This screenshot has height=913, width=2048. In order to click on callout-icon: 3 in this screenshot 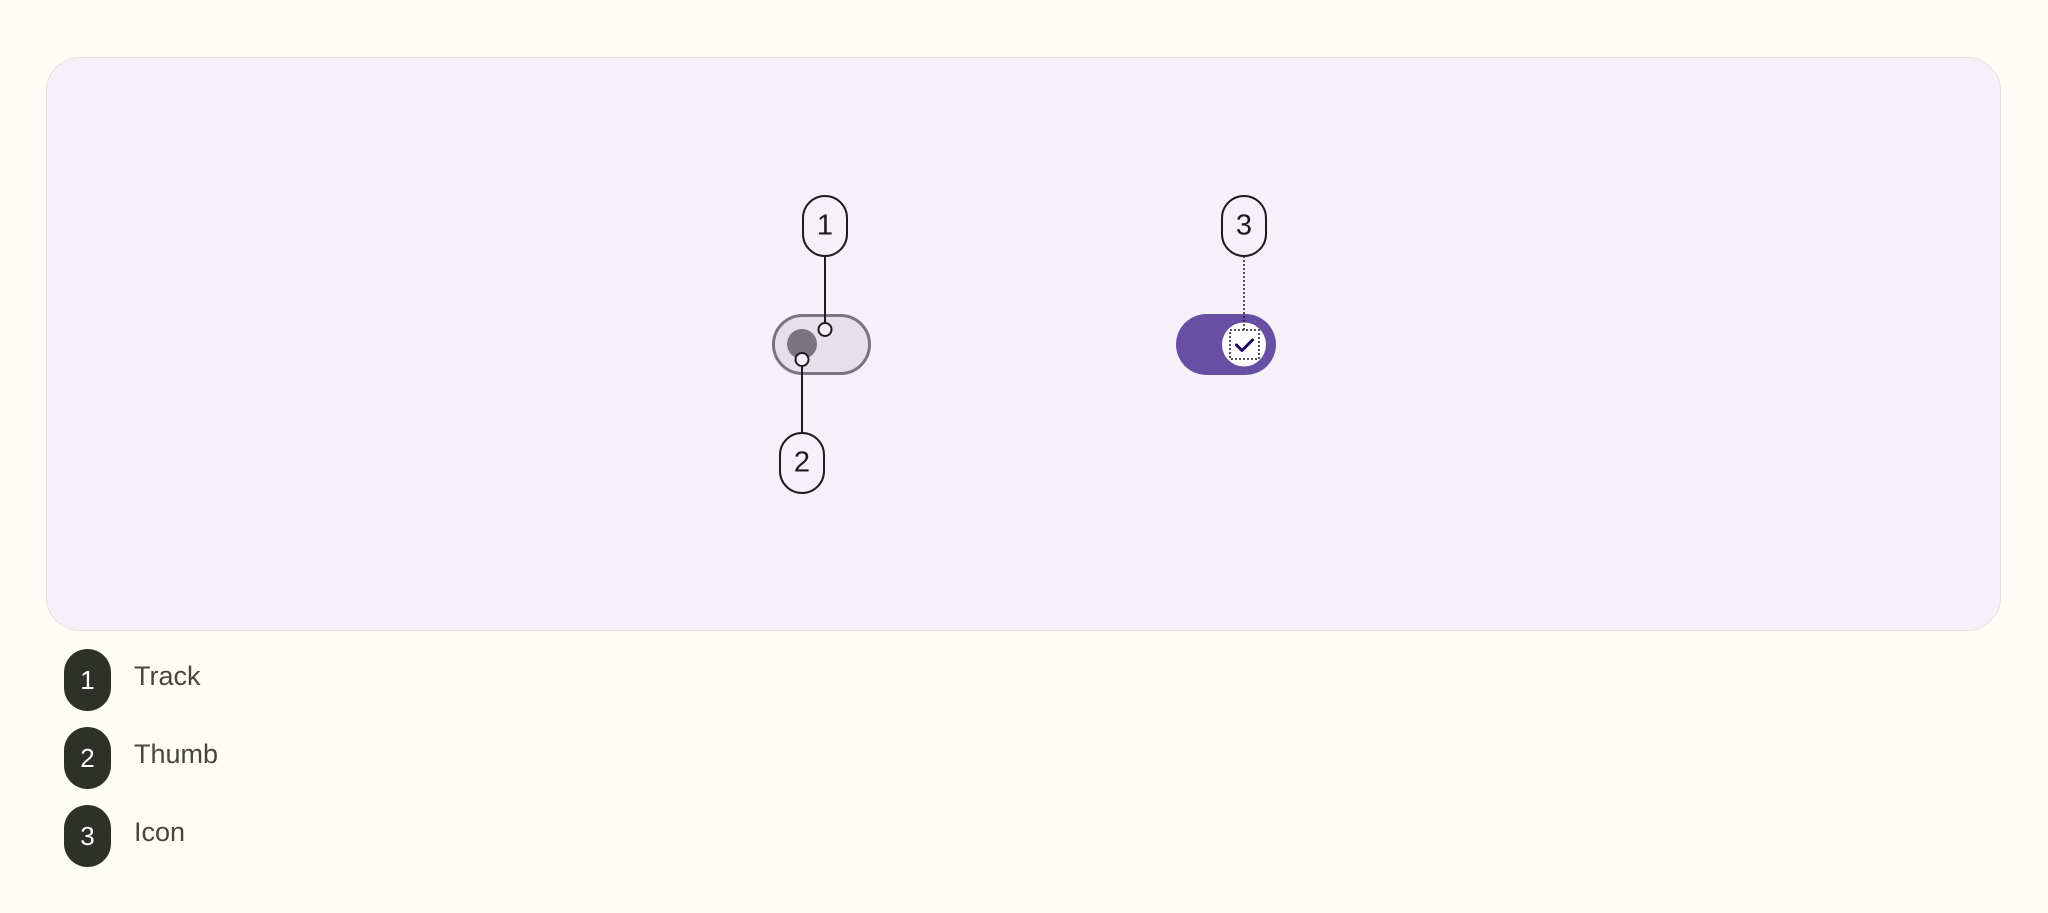, I will do `click(1244, 262)`.